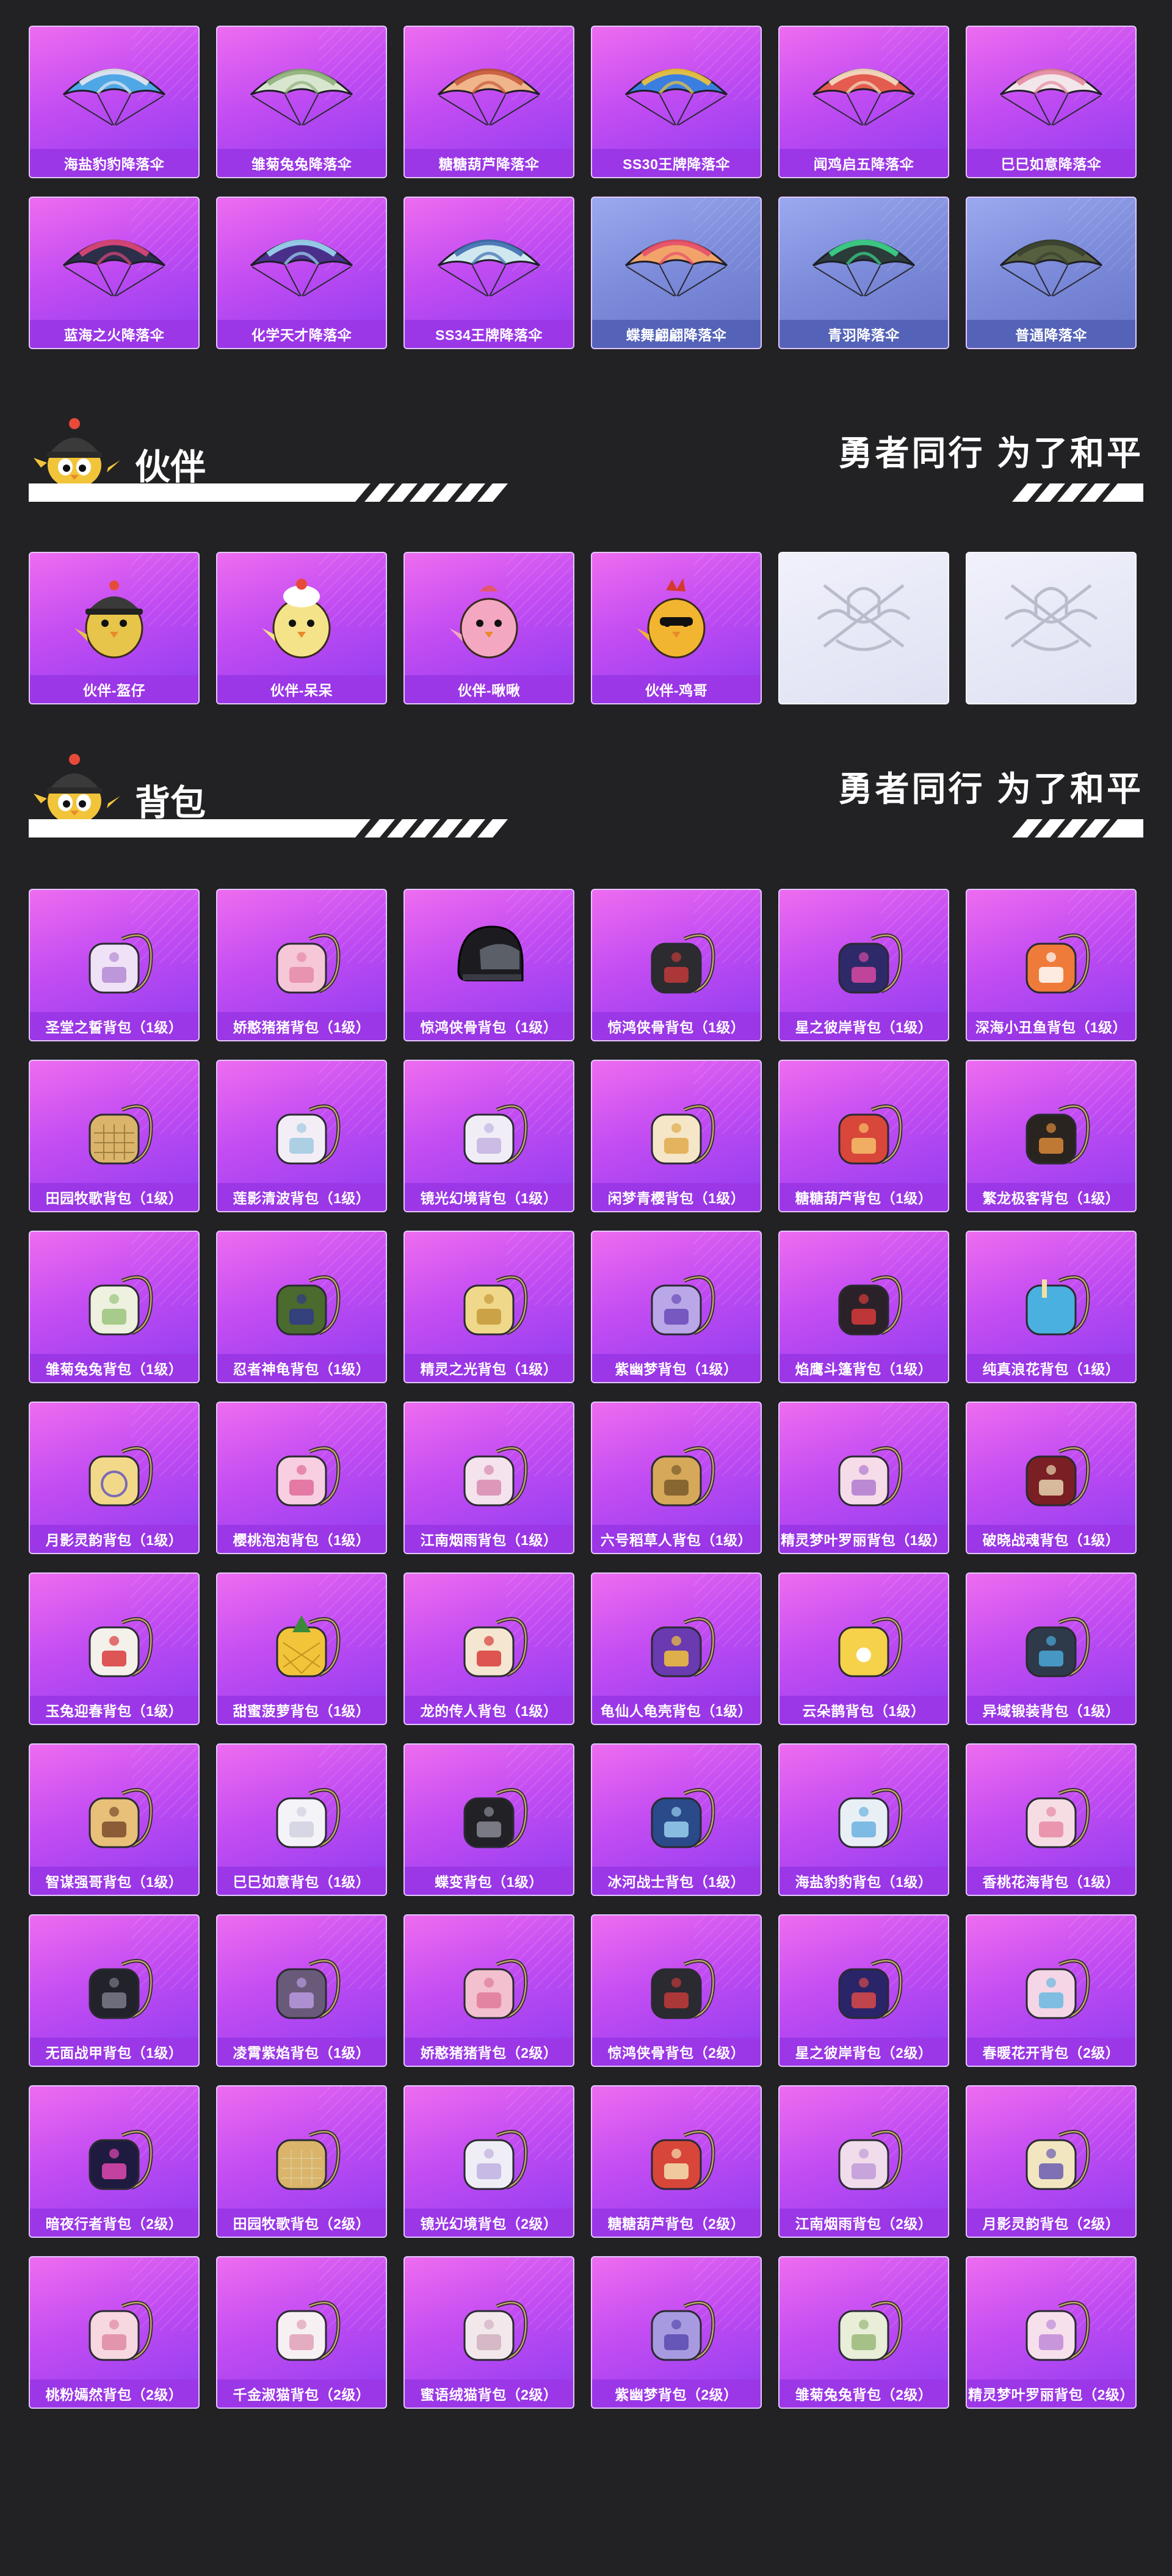 This screenshot has height=2576, width=1172. Describe the element at coordinates (114, 1127) in the screenshot. I see `basket-backpack-icon` at that location.